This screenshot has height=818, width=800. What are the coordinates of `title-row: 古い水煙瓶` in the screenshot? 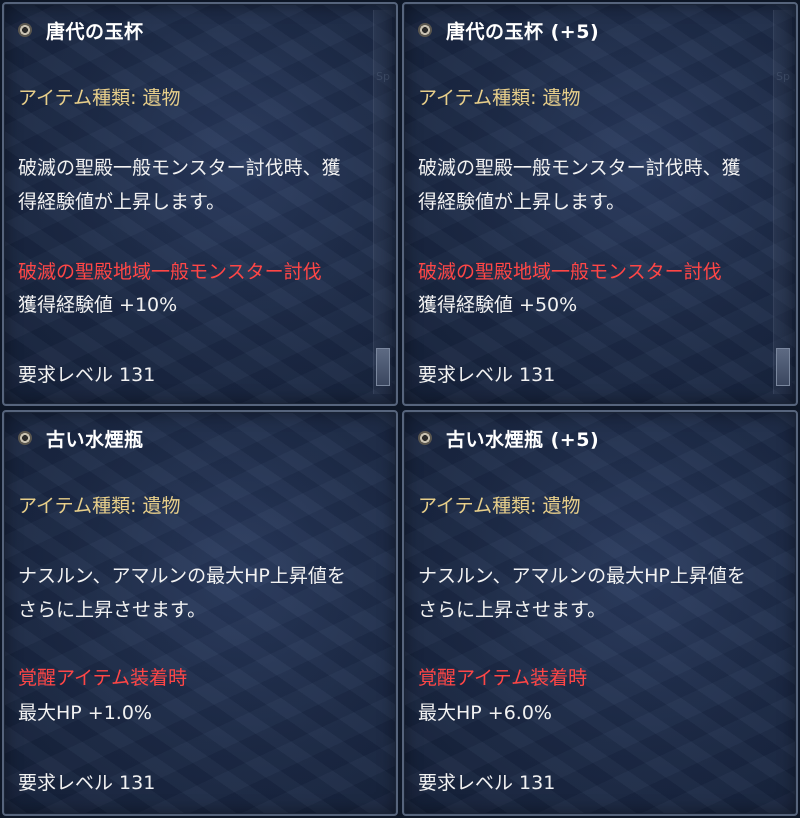 It's located at (81, 438).